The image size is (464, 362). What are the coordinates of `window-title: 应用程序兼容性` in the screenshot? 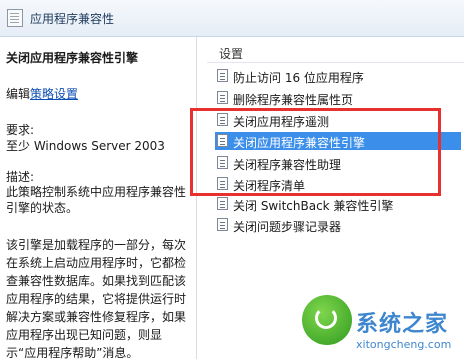 It's located at (72, 19).